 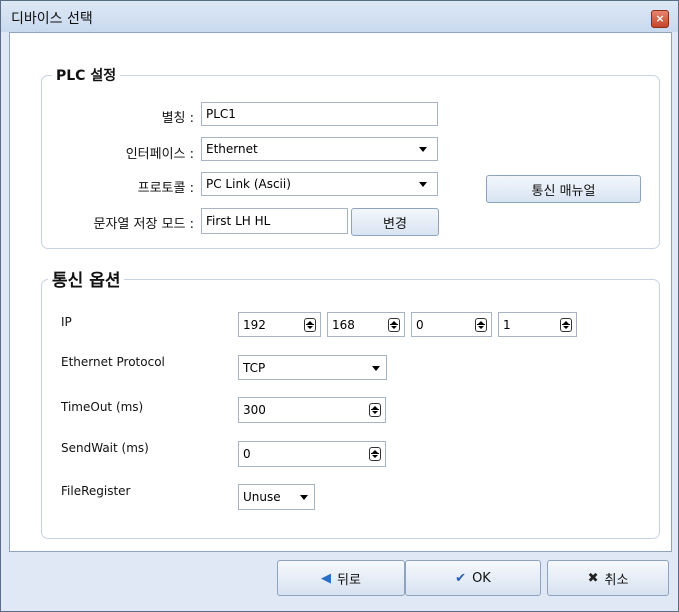 What do you see at coordinates (144, 224) in the screenshot?
I see `string-mode-label: 문자열 저장 모드 :` at bounding box center [144, 224].